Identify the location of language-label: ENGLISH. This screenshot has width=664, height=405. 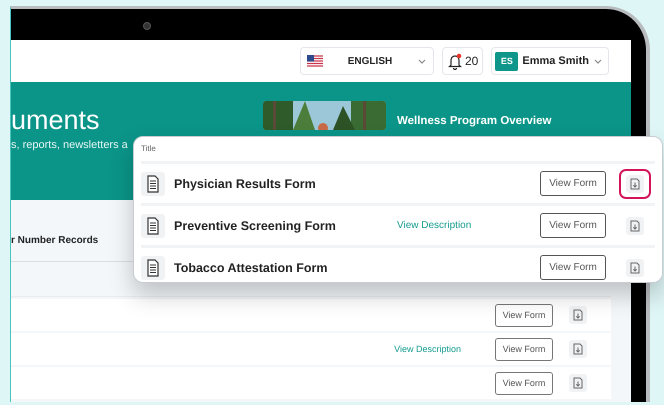
(370, 61).